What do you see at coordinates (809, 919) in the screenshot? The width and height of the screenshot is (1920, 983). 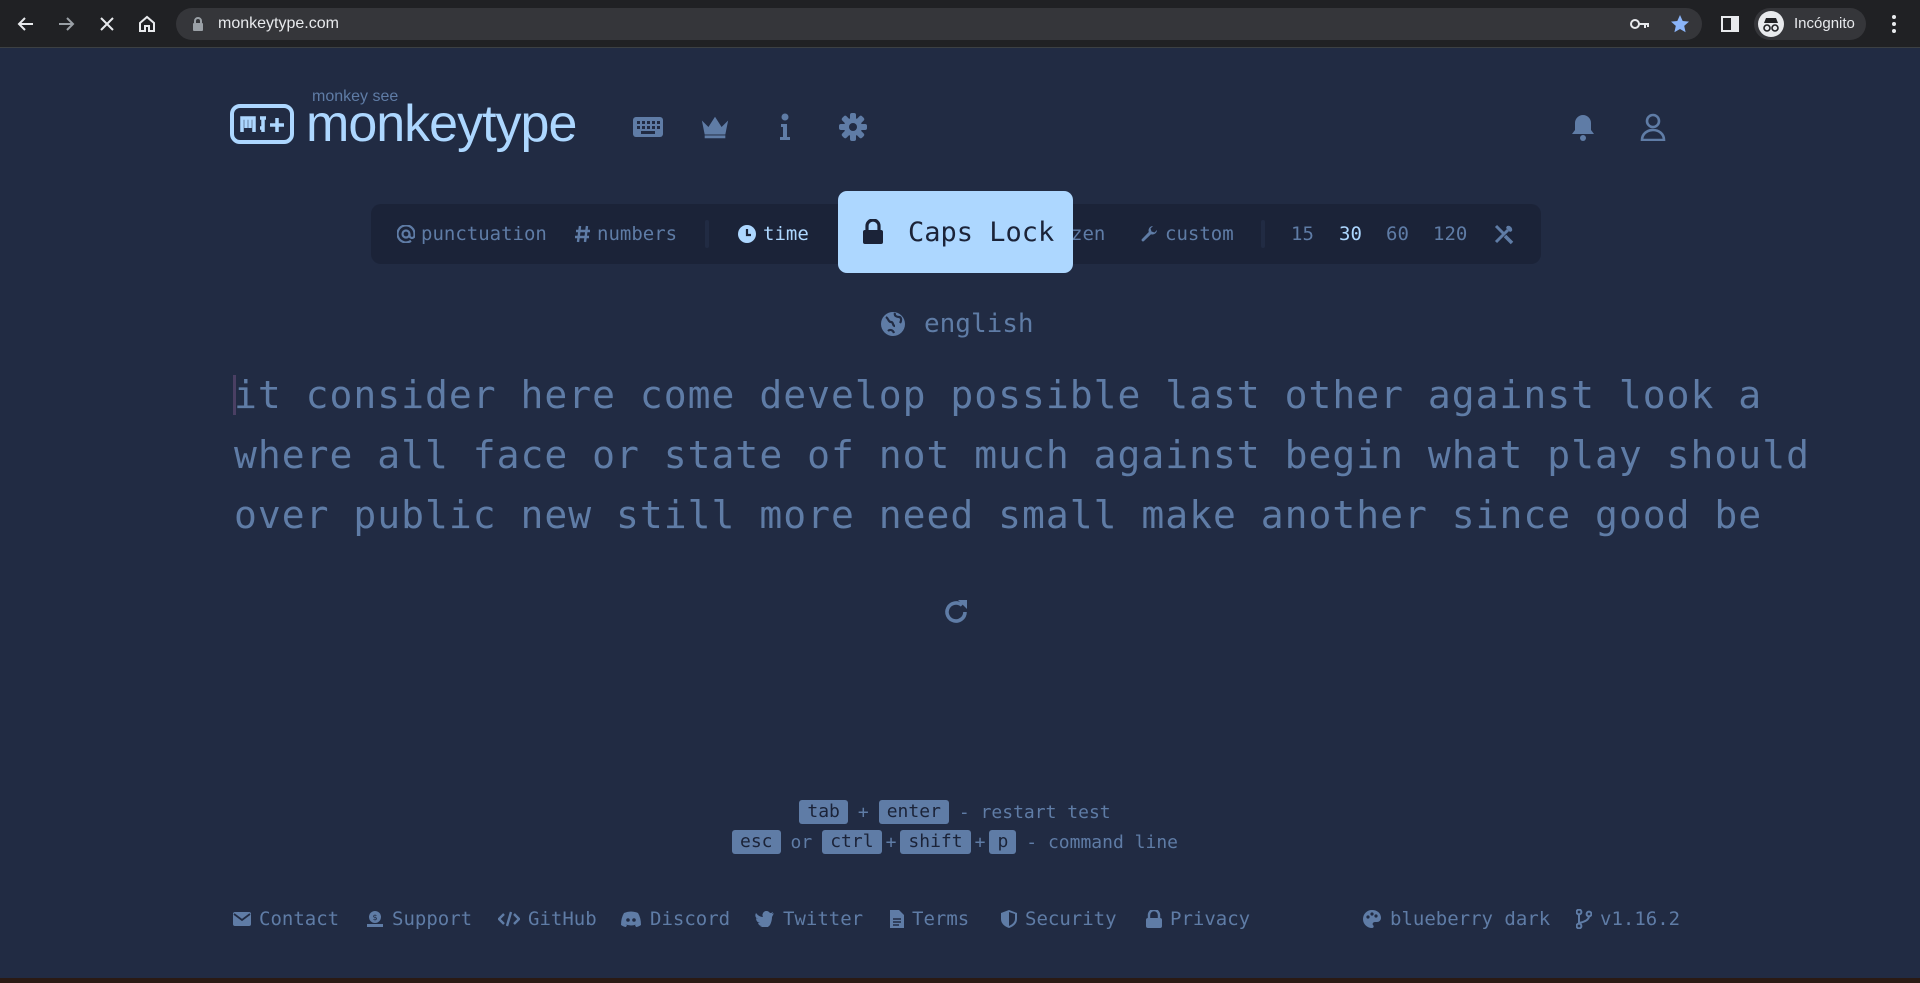 I see `footer-twitter: Twitter` at bounding box center [809, 919].